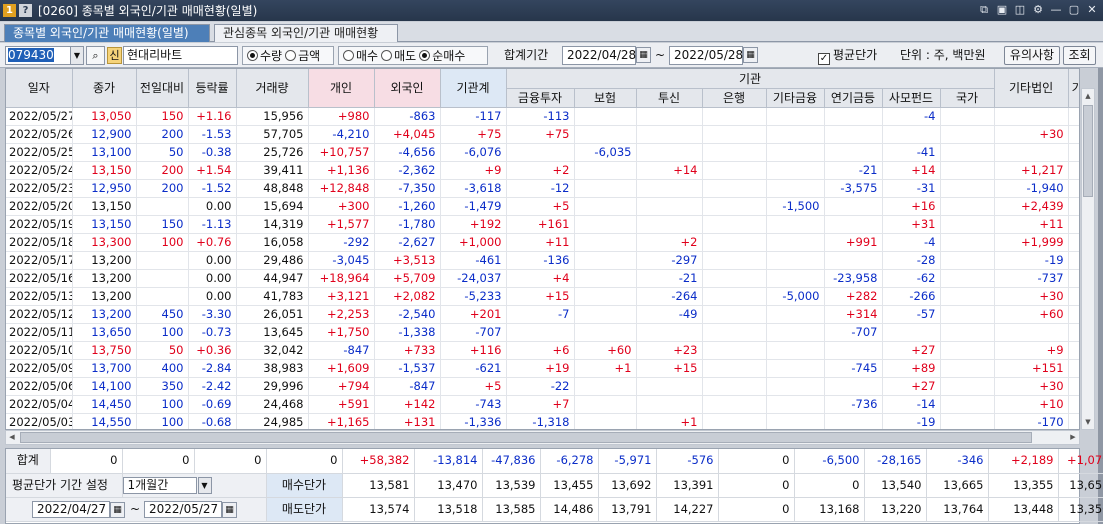 The image size is (1103, 524). What do you see at coordinates (341, 224) in the screenshot?
I see `table-cell: +1,577` at bounding box center [341, 224].